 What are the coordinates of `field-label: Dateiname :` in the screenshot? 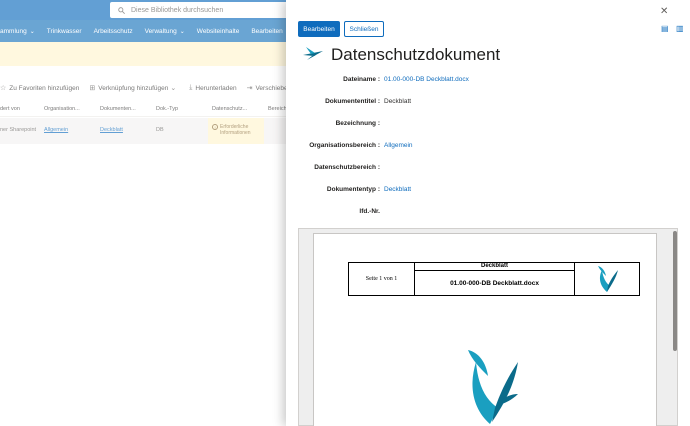 It's located at (361, 79).